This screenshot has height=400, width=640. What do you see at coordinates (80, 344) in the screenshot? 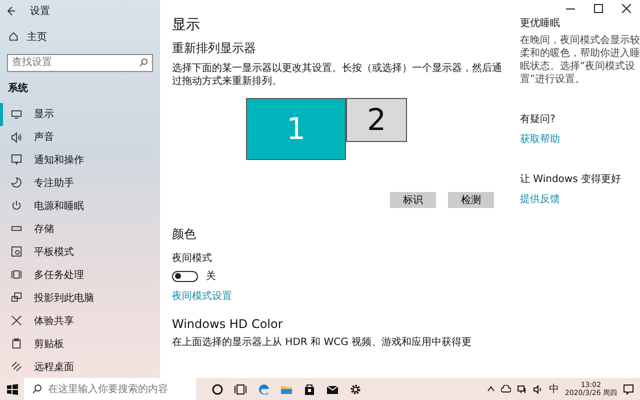
I see `sidebar-item: 剪贴板` at bounding box center [80, 344].